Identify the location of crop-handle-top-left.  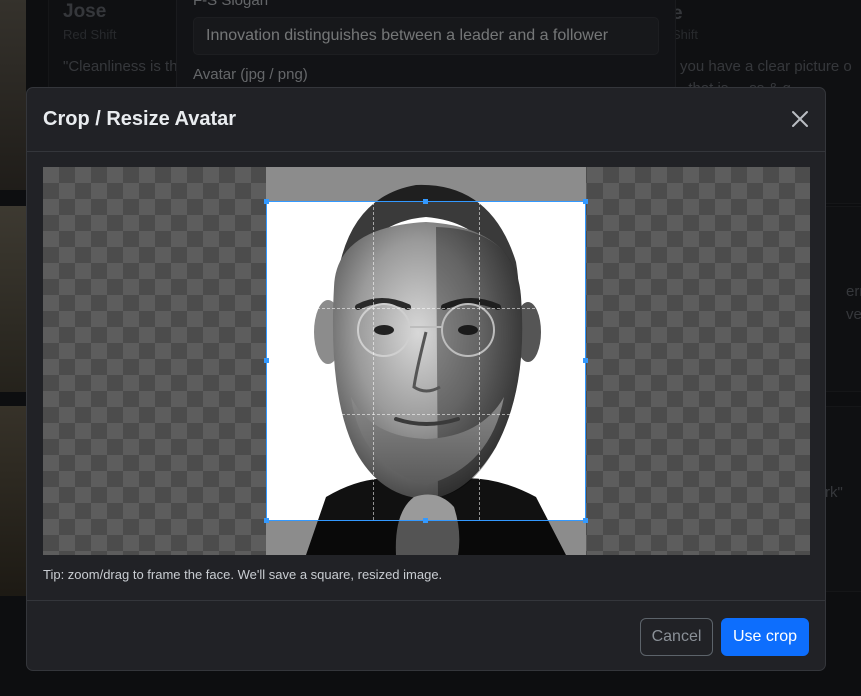
(266, 201).